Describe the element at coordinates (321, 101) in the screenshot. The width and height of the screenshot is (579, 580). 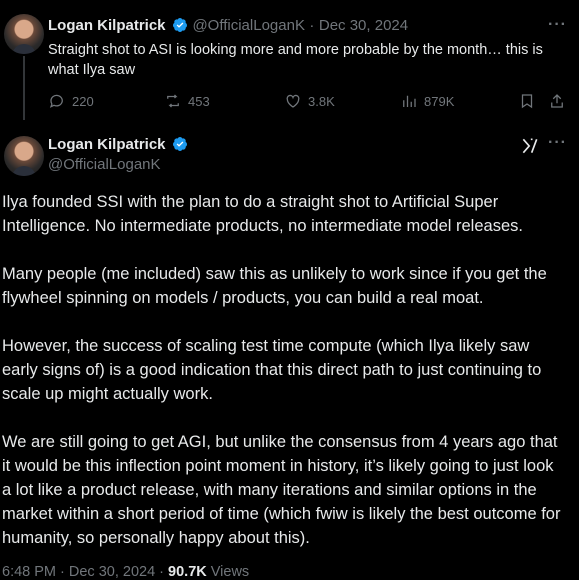
I see `like-count: 3.8K` at that location.